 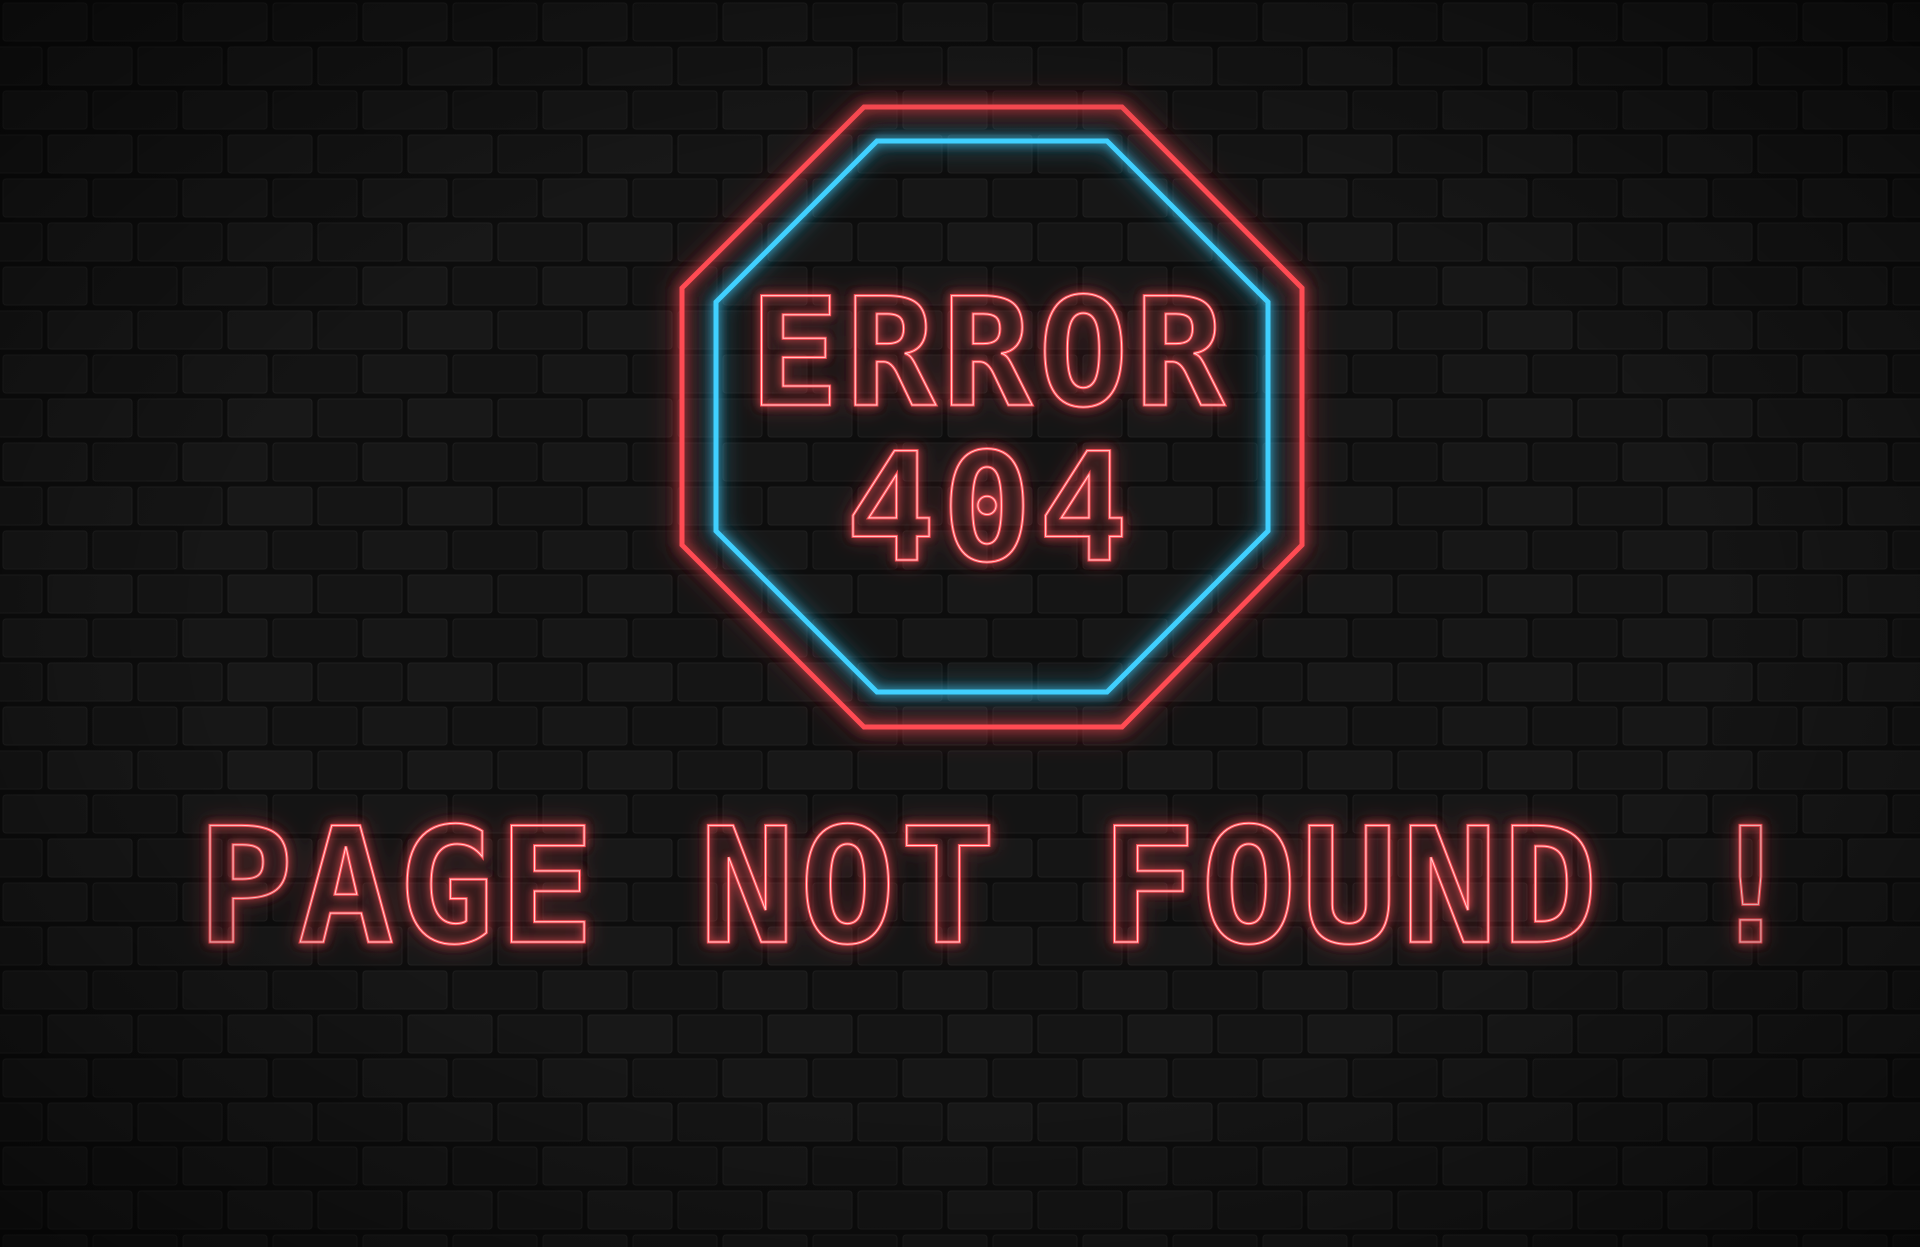 I want to click on error-label-core: ERROR, so click(x=990, y=354).